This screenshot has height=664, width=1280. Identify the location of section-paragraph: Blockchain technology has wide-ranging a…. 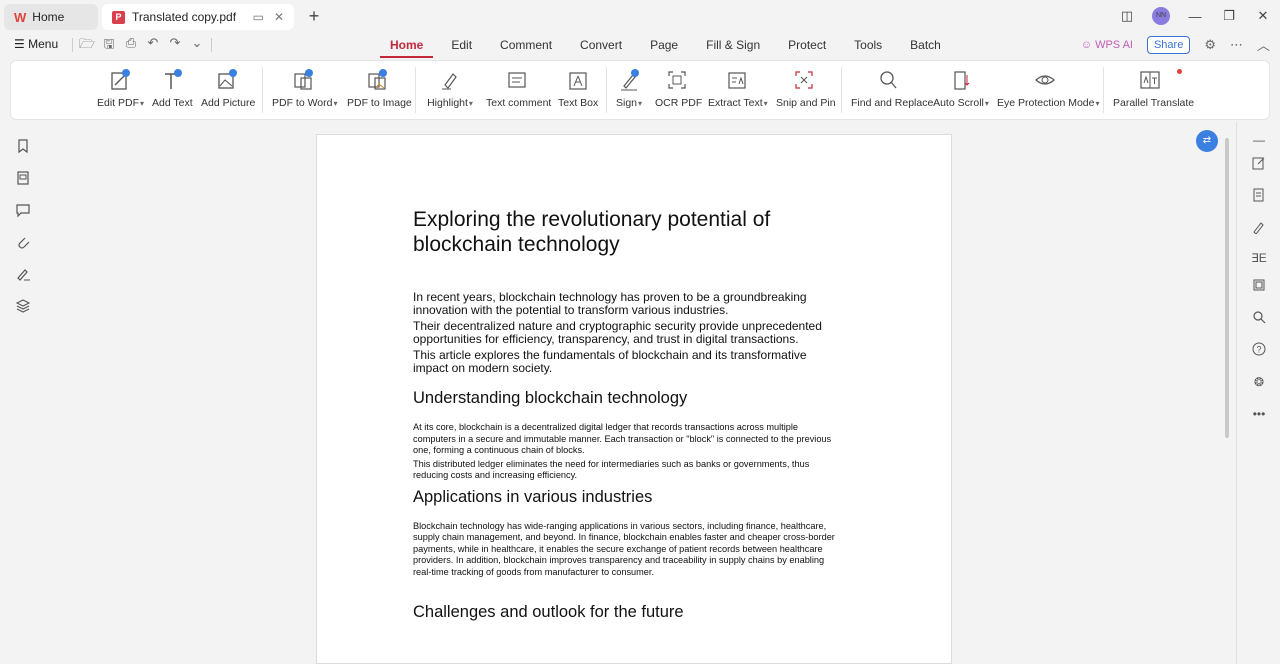
(624, 548).